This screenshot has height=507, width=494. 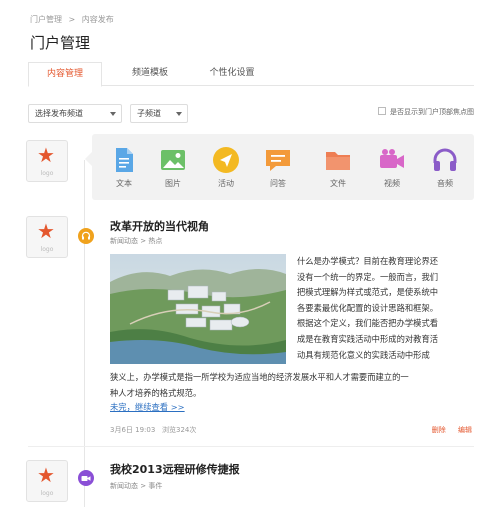 What do you see at coordinates (278, 183) in the screenshot?
I see `compose-qa-label: 问答` at bounding box center [278, 183].